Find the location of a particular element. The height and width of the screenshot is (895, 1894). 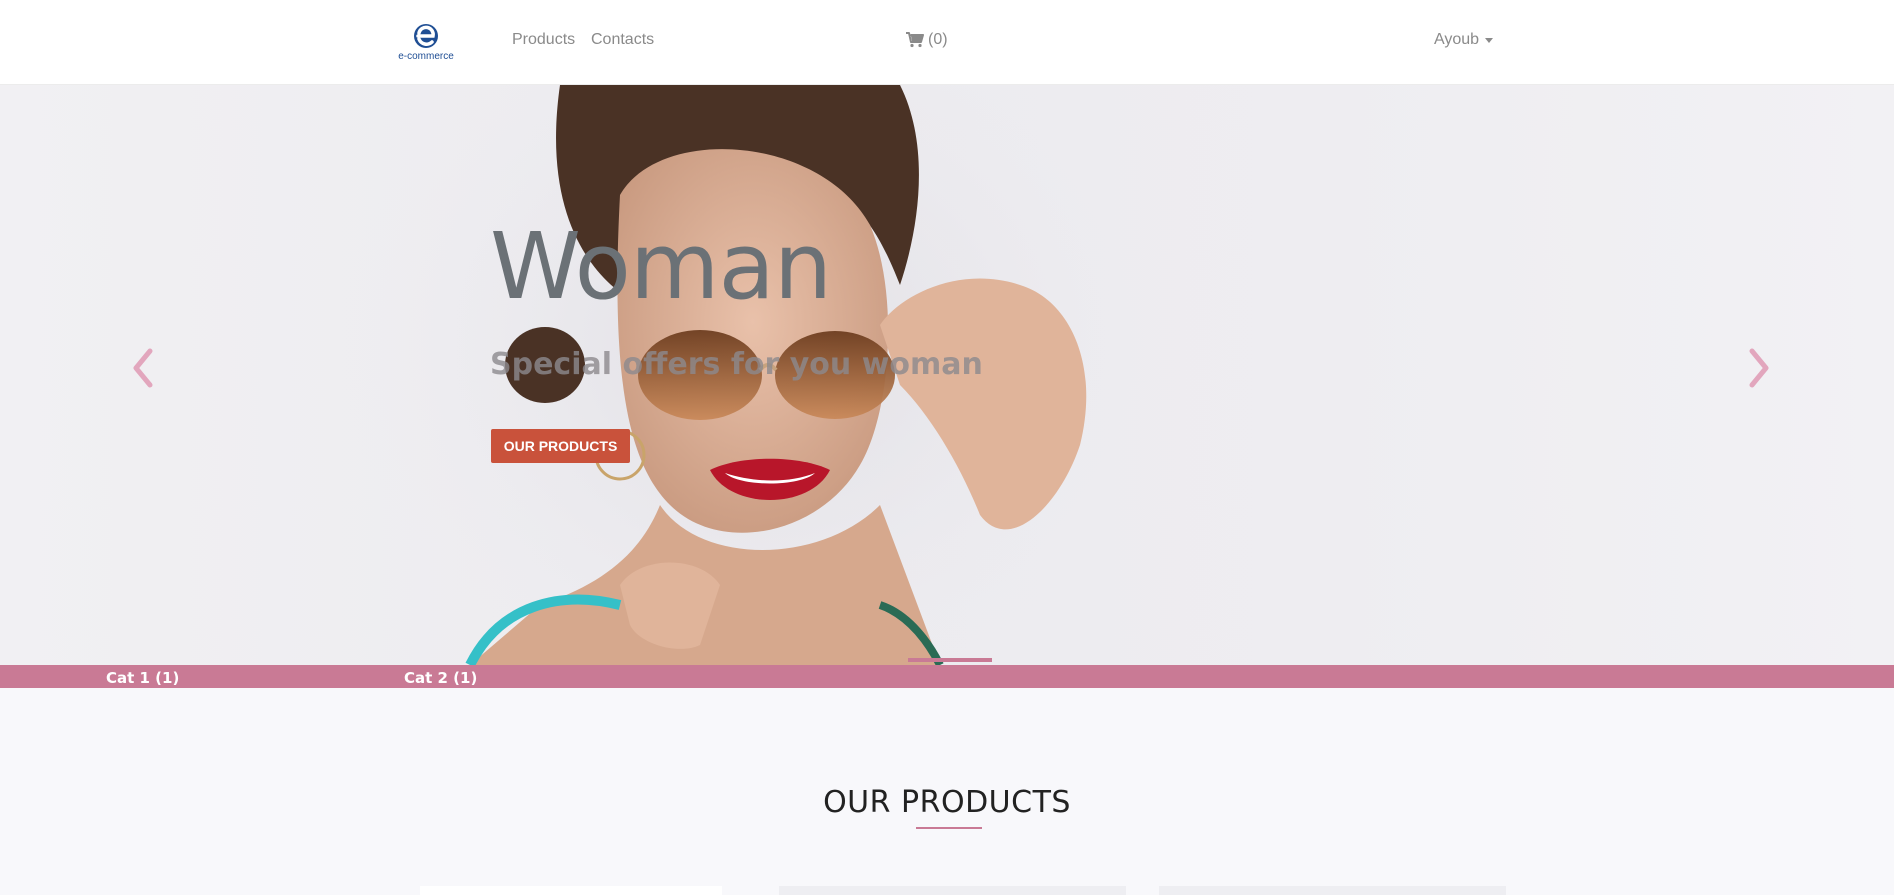

carousel-prev-button is located at coordinates (143, 368).